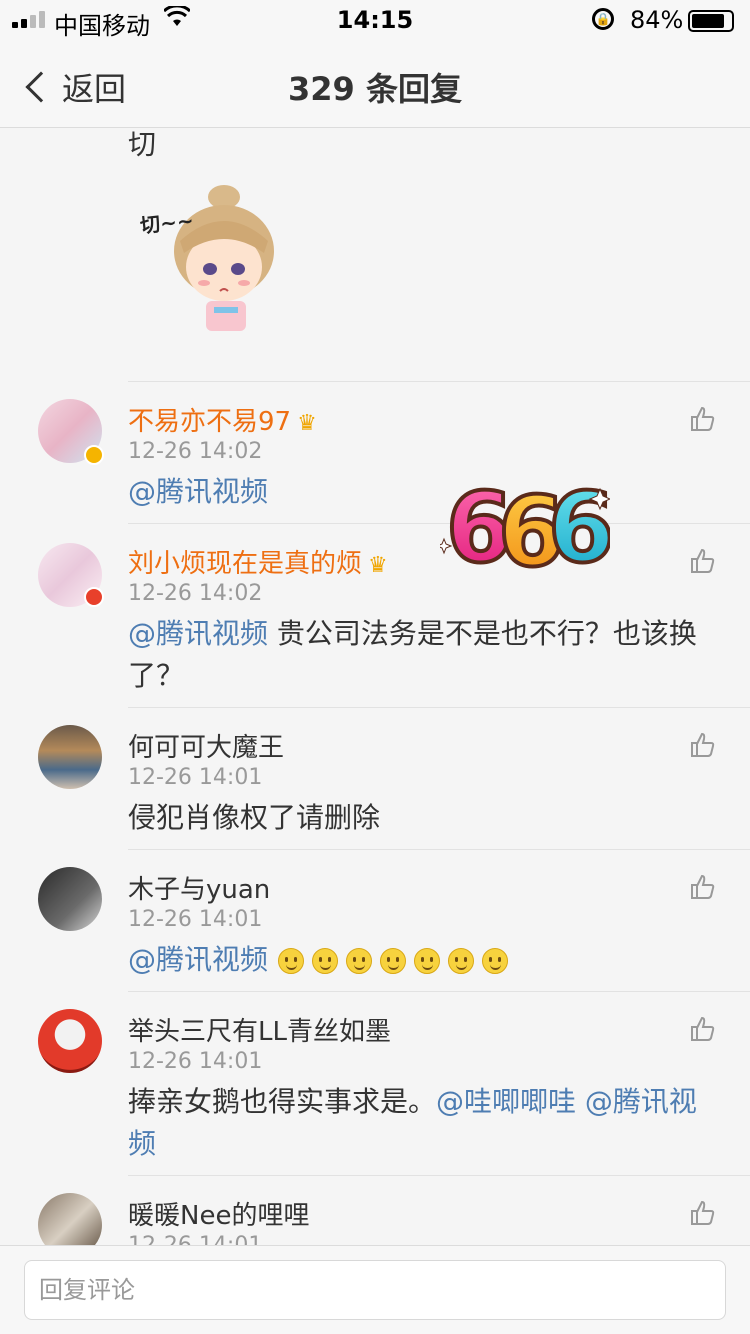 The width and height of the screenshot is (750, 1334). Describe the element at coordinates (375, 1210) in the screenshot. I see `comment-item: 暖暖Nee的哩哩 12-26 14:01` at that location.